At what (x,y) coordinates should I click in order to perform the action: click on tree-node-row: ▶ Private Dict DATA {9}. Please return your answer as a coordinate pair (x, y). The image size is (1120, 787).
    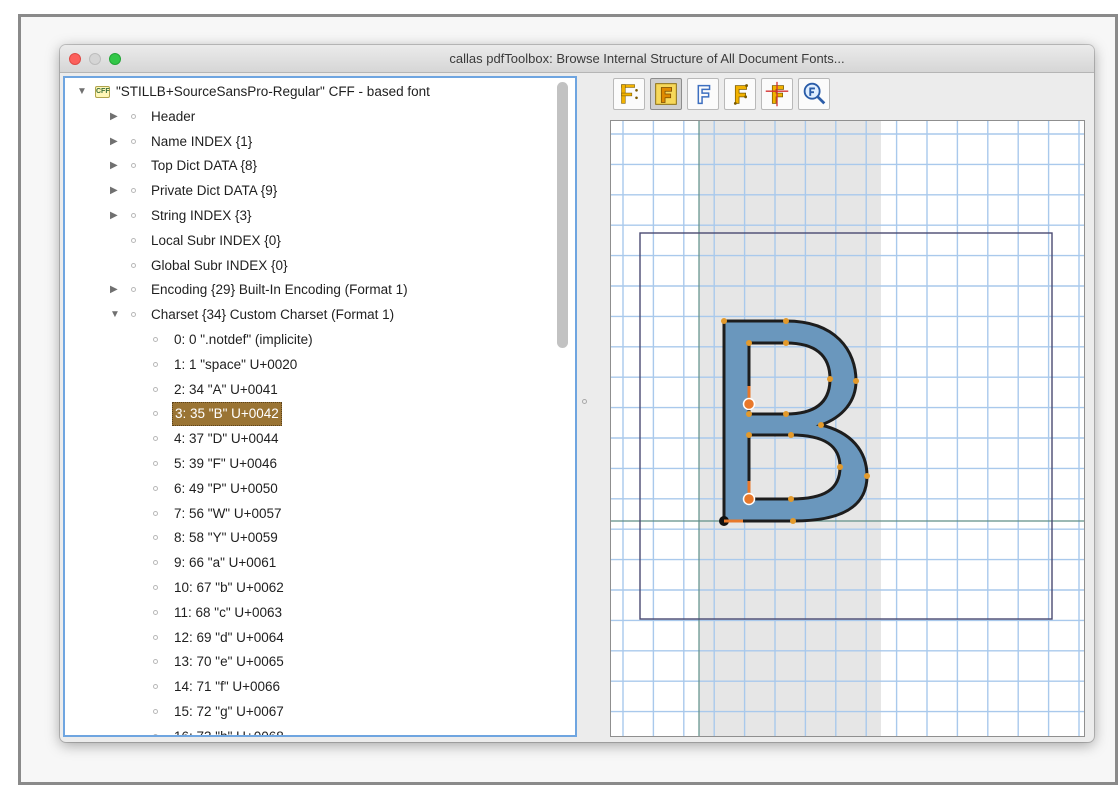
    Looking at the image, I should click on (310, 191).